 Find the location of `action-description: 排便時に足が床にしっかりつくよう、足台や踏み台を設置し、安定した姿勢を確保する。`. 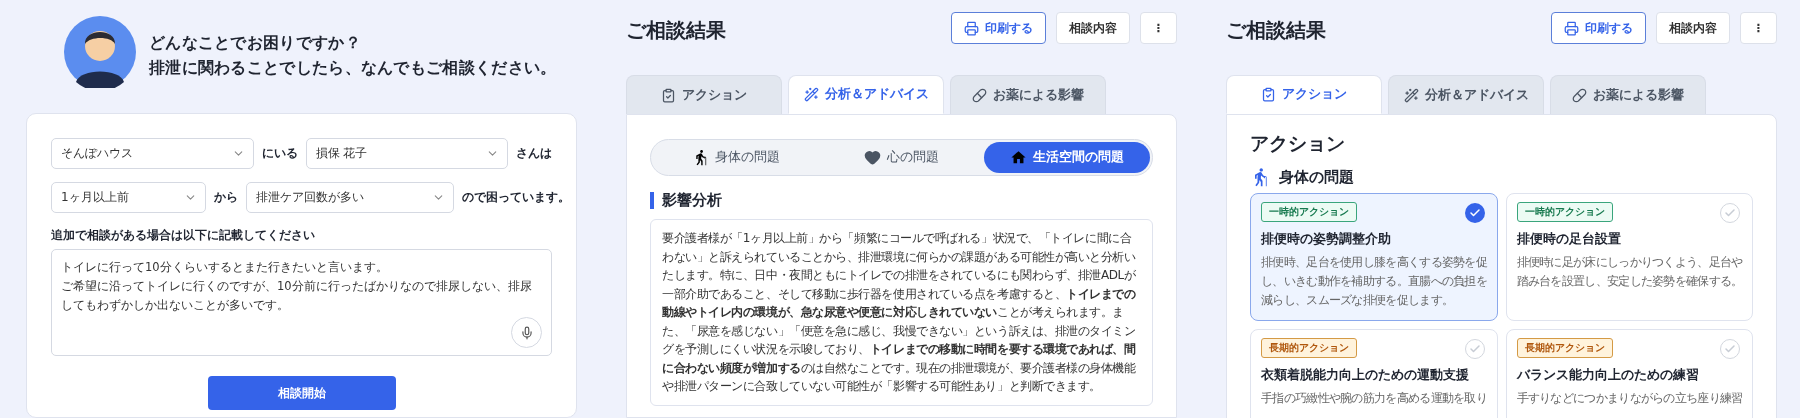

action-description: 排便時に足が床にしっかりつくよう、足台や踏み台を設置し、安定した姿勢を確保する。 is located at coordinates (1630, 272).